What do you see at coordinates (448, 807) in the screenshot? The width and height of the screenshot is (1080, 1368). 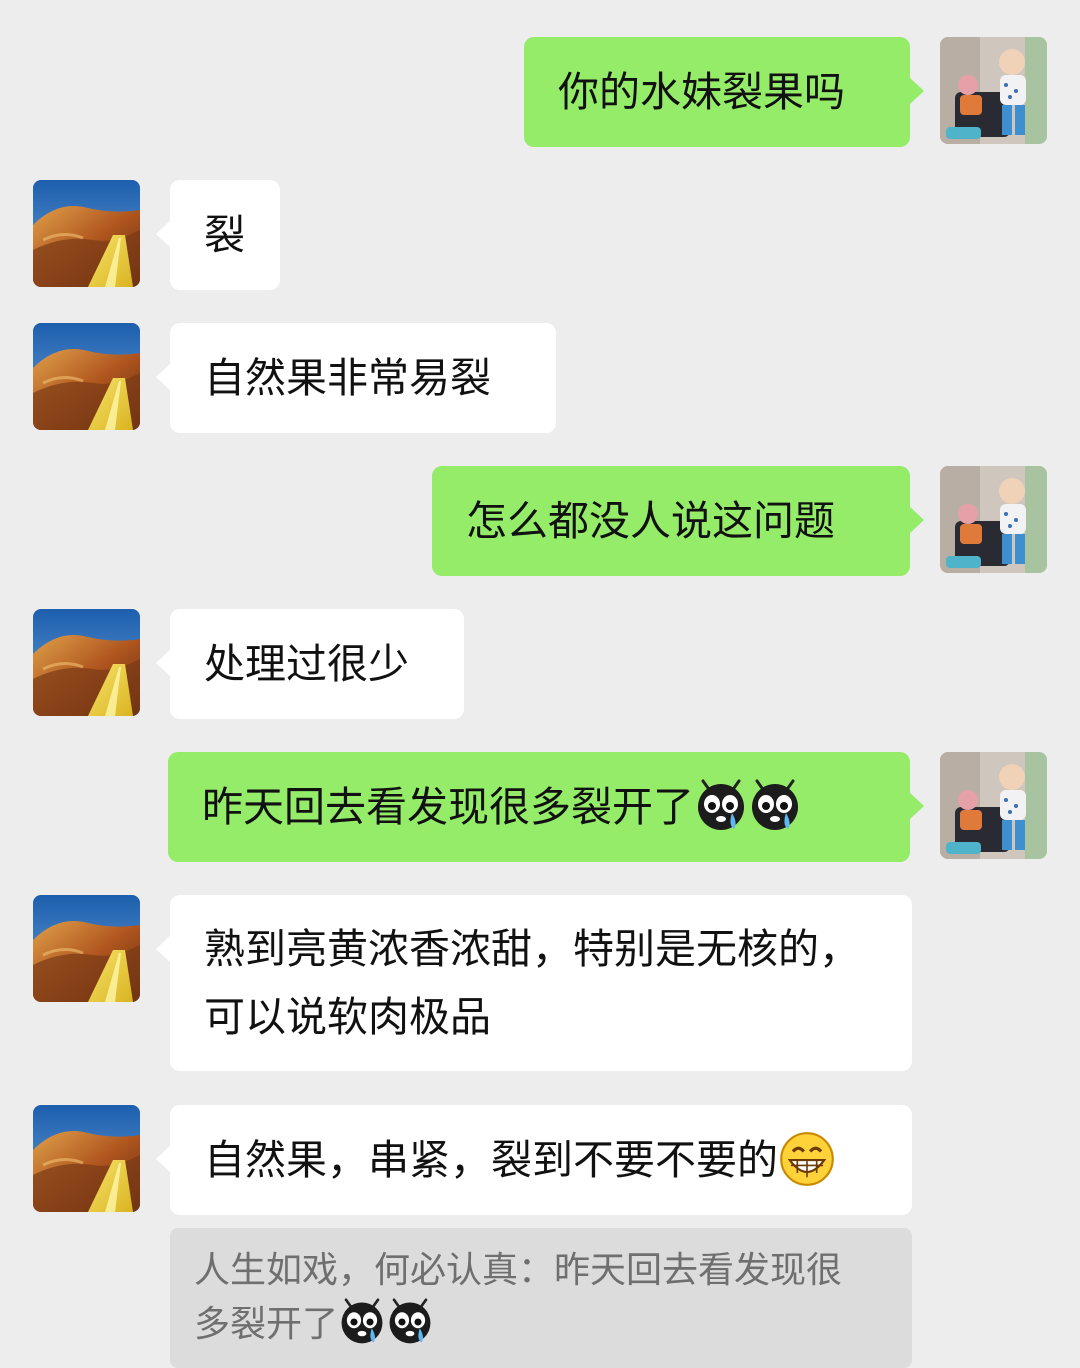 I see `message-text: 昨天回去看发现很多裂开了` at bounding box center [448, 807].